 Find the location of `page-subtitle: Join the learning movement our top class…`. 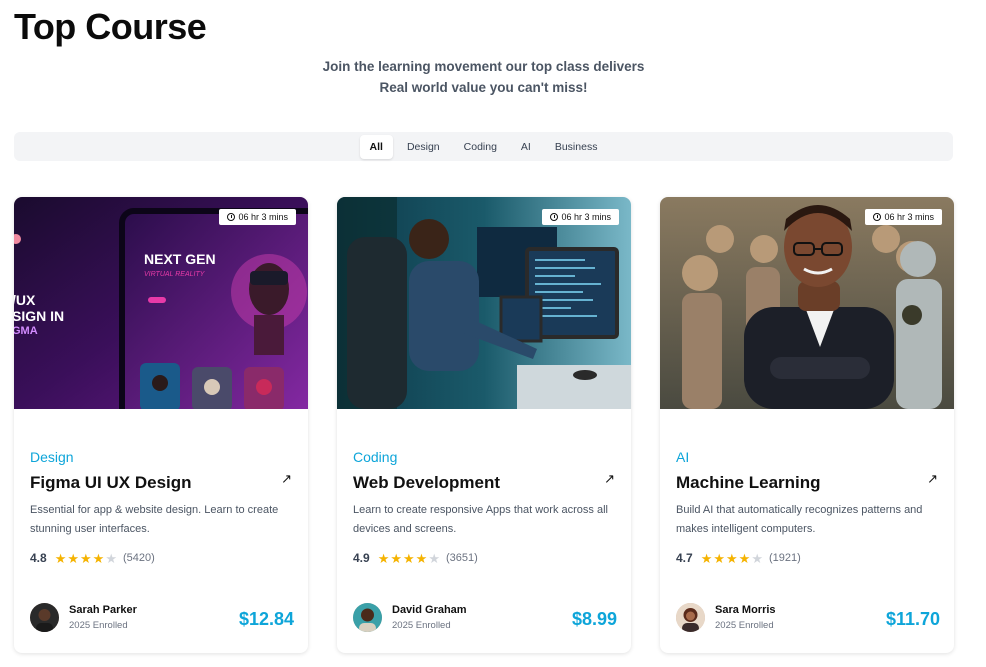

page-subtitle: Join the learning movement our top class… is located at coordinates (483, 77).